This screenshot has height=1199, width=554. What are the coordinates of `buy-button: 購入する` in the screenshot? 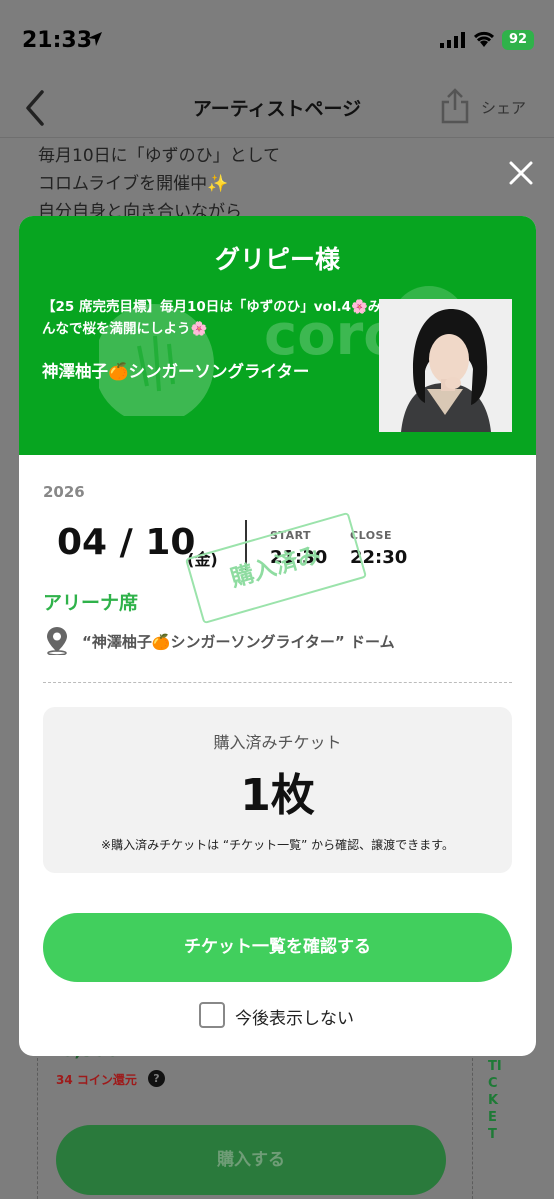 It's located at (251, 1160).